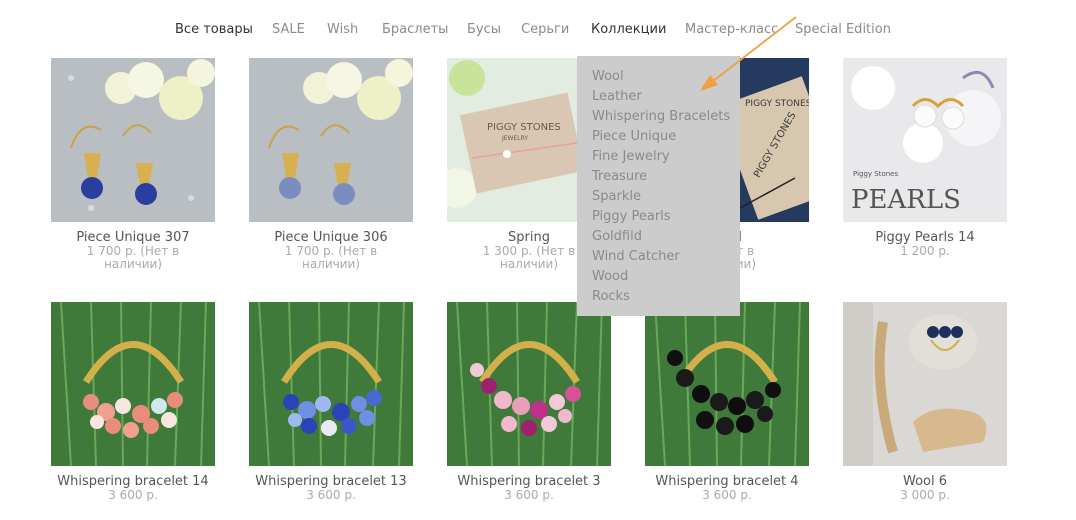 The height and width of the screenshot is (520, 1076). What do you see at coordinates (925, 482) in the screenshot?
I see `product-title: Wool 6` at bounding box center [925, 482].